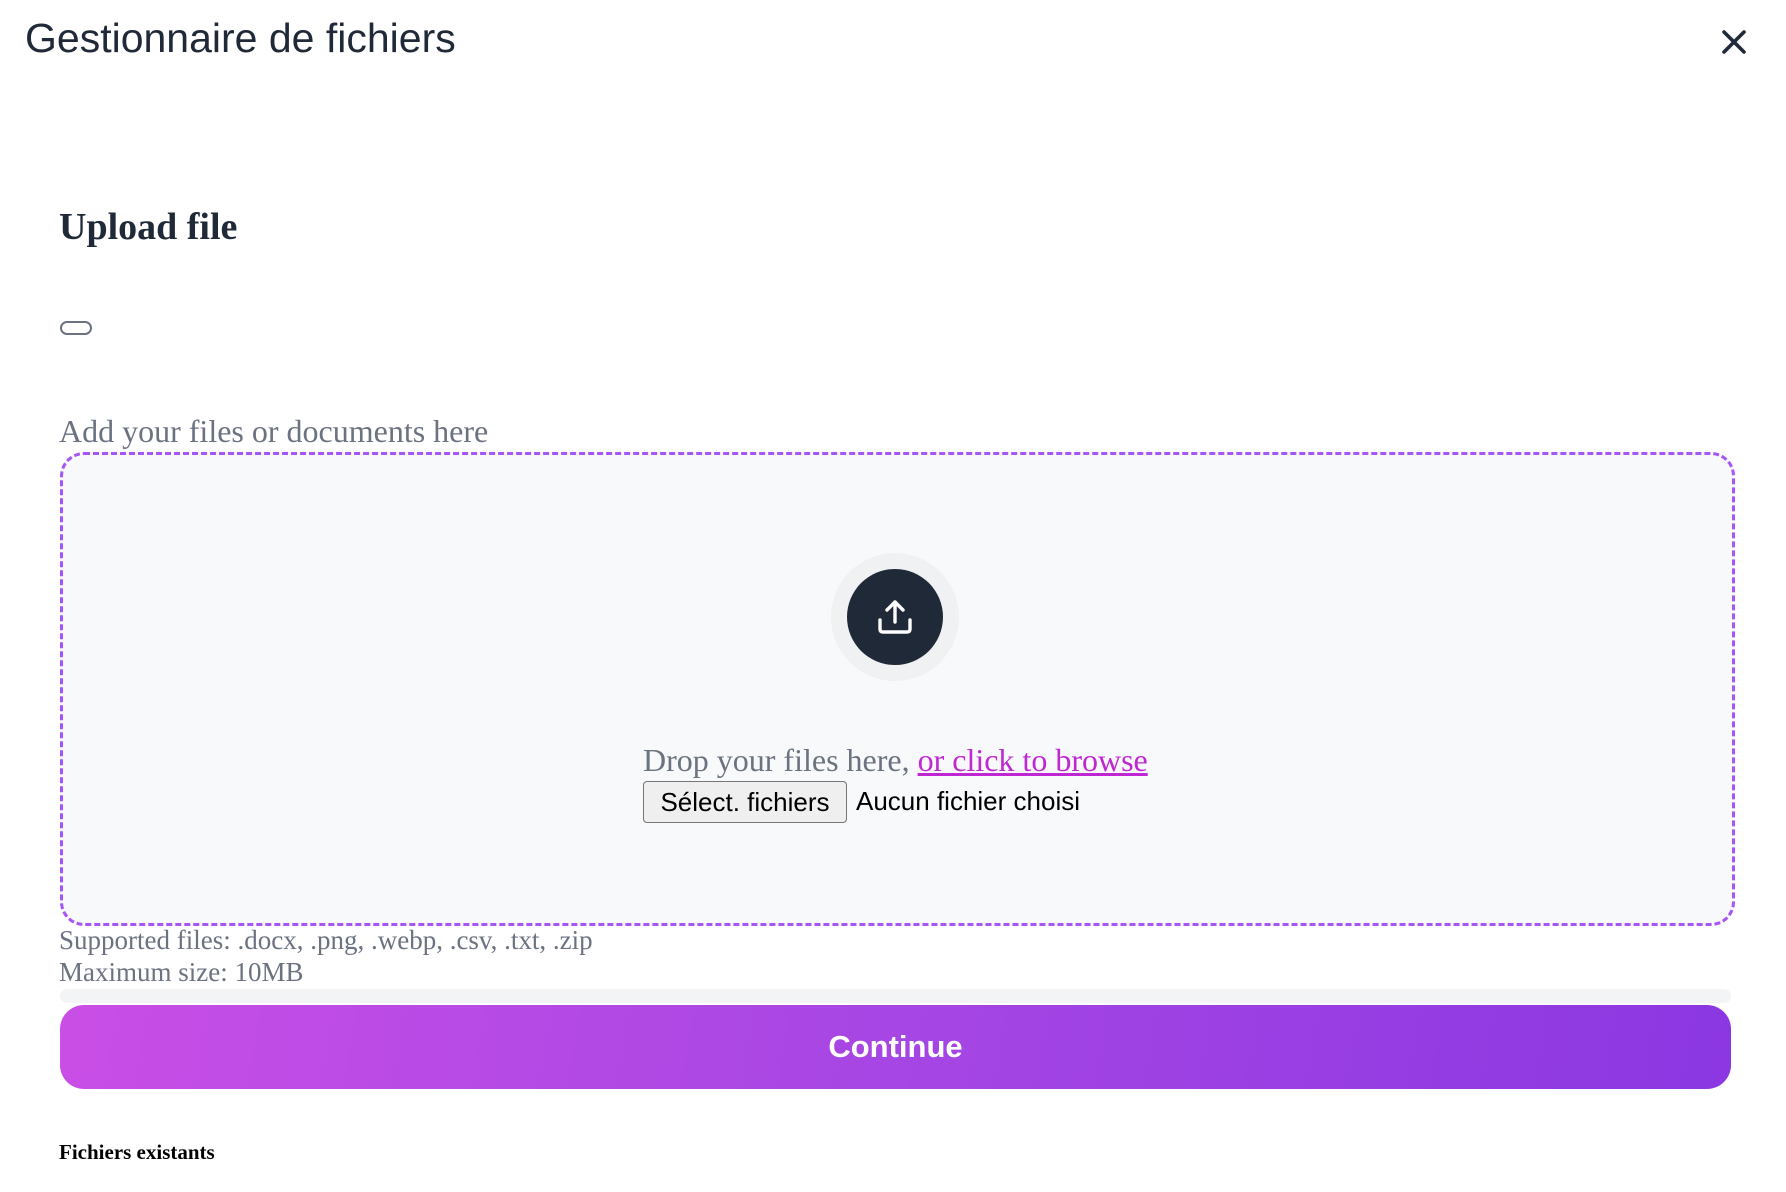 The image size is (1786, 1192). What do you see at coordinates (895, 1047) in the screenshot?
I see `continue-button: Continue` at bounding box center [895, 1047].